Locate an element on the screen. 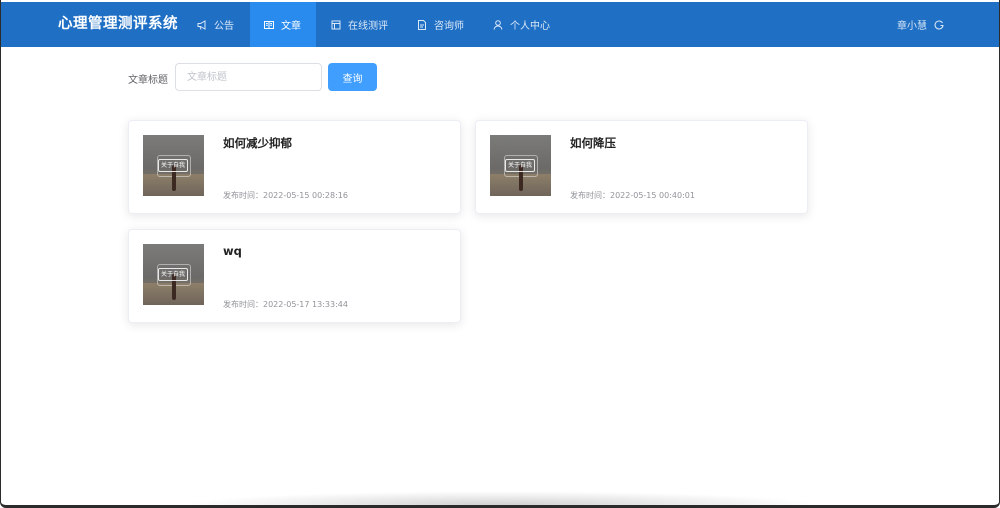 This screenshot has width=1000, height=508. user-menu: 章小慧 is located at coordinates (921, 24).